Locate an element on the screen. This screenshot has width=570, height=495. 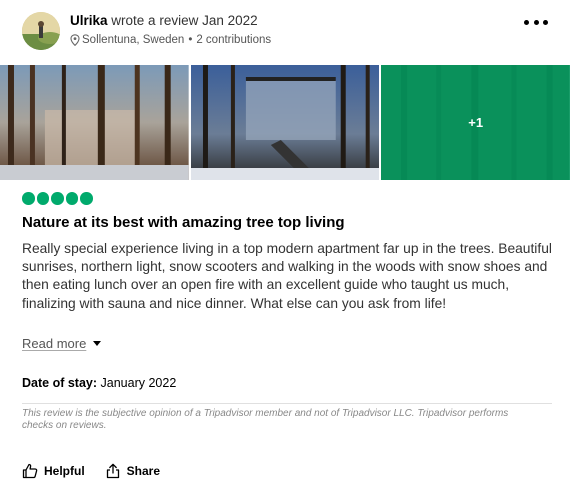
more-options-icon is located at coordinates (536, 22).